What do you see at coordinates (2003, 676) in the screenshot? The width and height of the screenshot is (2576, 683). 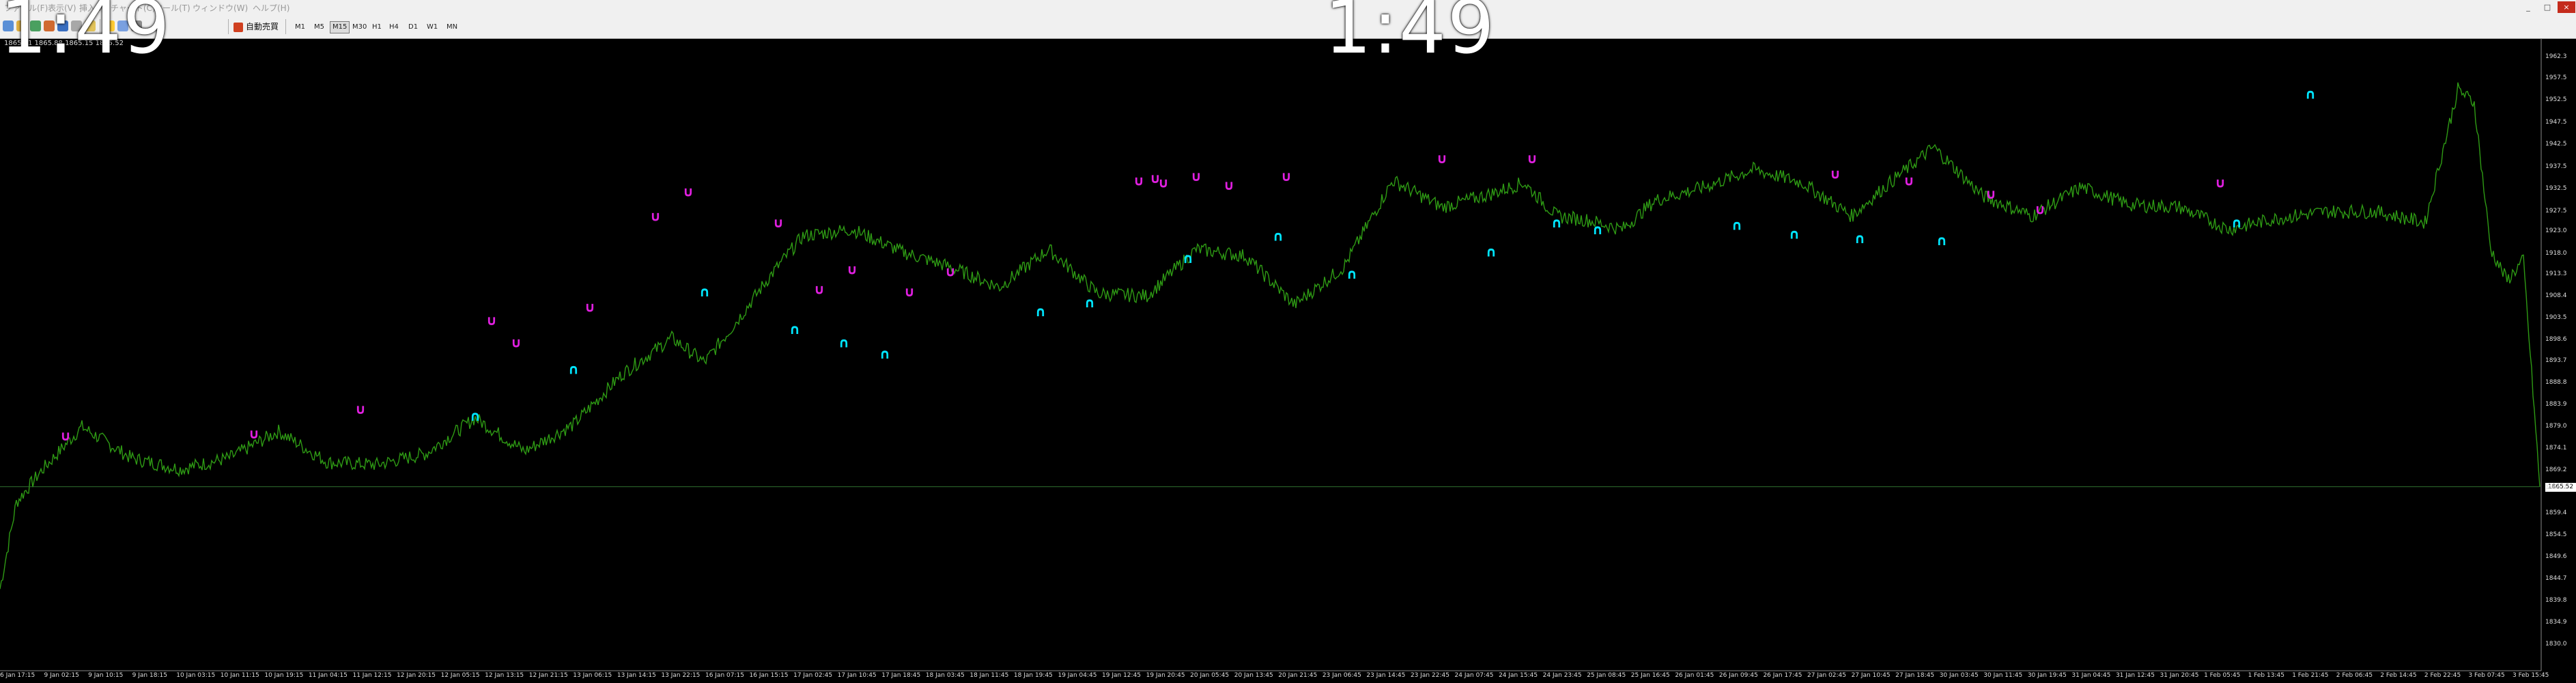 I see `time-tick-label: 30 Jan 11:45` at bounding box center [2003, 676].